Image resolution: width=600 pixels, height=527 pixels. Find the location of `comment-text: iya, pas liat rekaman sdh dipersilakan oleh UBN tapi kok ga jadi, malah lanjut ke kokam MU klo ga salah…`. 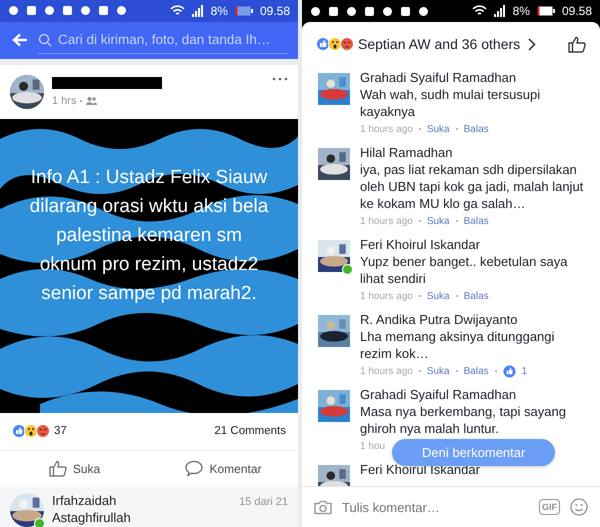

comment-text: iya, pas liat rekaman sdh dipersilakan oleh UBN tapi kok ga jadi, malah lanjut ke kokam MU klo ga salah… is located at coordinates (472, 186).